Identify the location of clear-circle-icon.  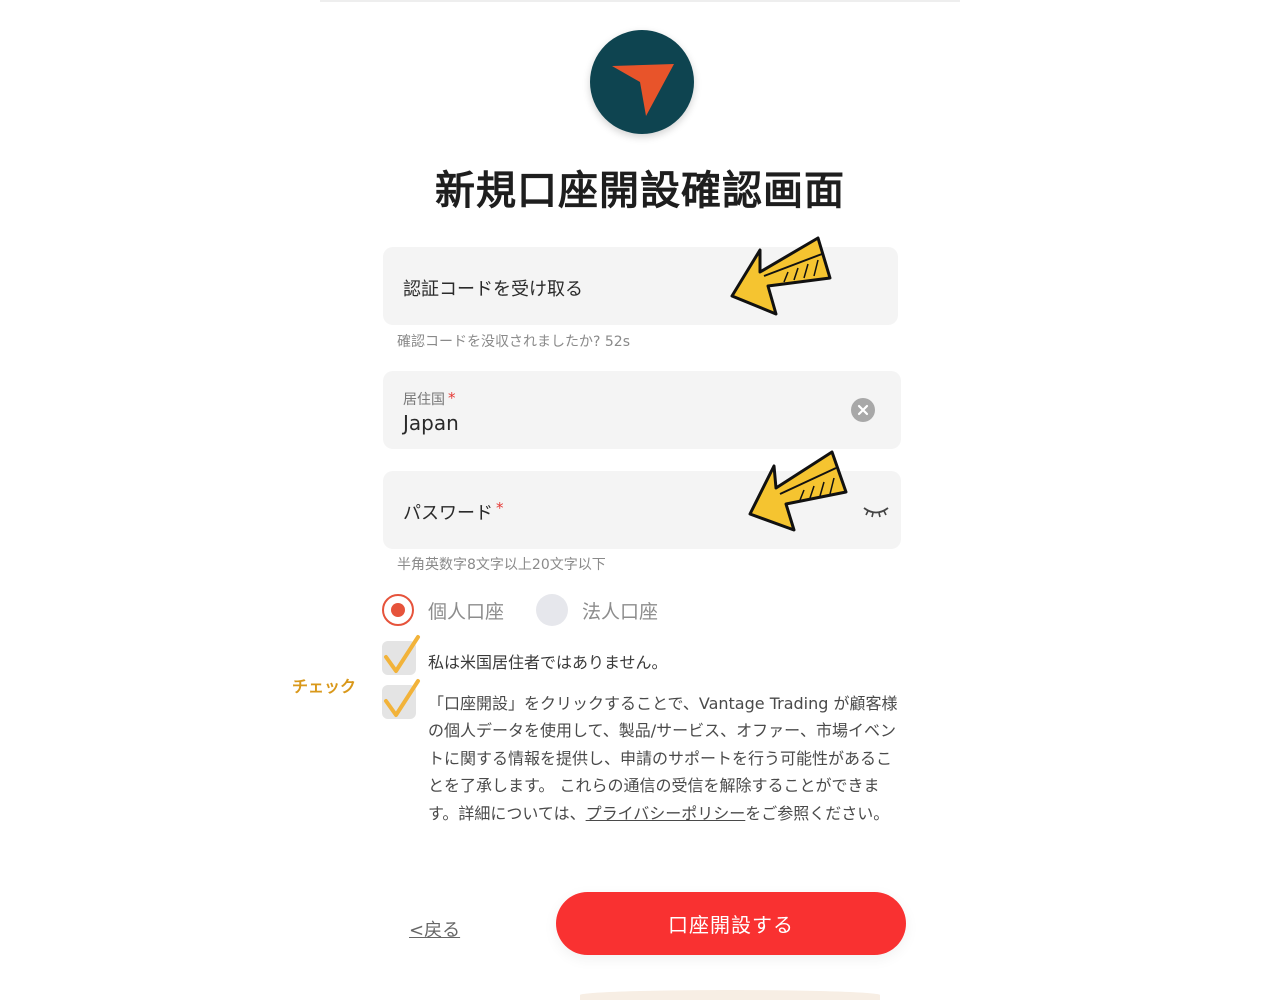
(863, 410).